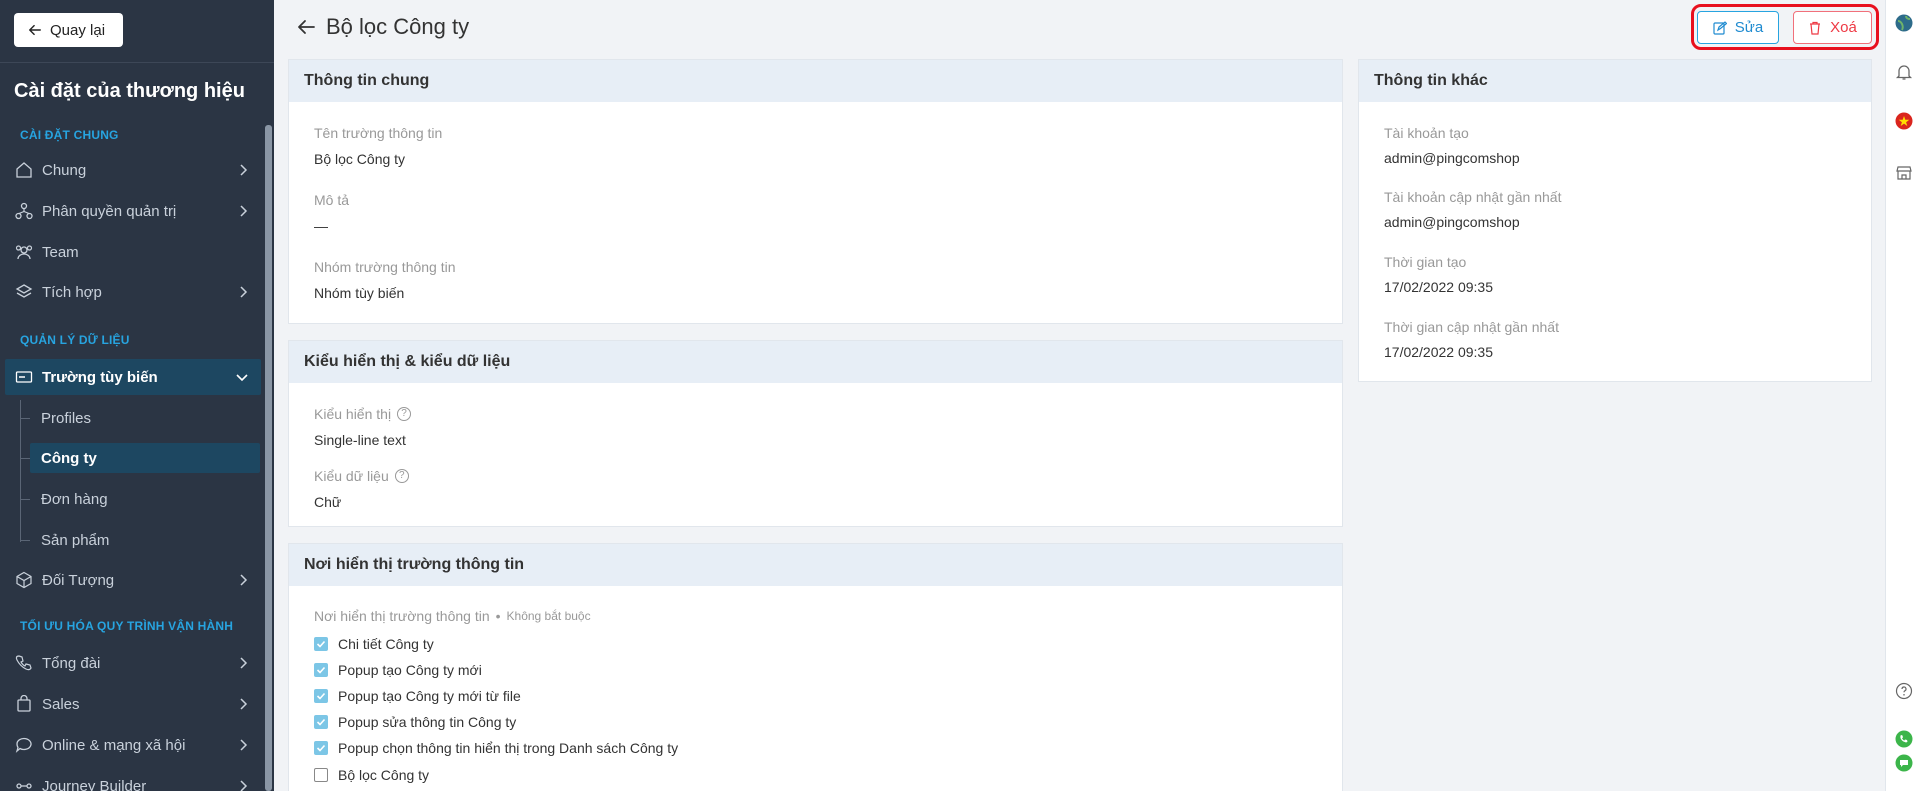  What do you see at coordinates (145, 540) in the screenshot?
I see `sidebar-subitem-products: Sản phẩm` at bounding box center [145, 540].